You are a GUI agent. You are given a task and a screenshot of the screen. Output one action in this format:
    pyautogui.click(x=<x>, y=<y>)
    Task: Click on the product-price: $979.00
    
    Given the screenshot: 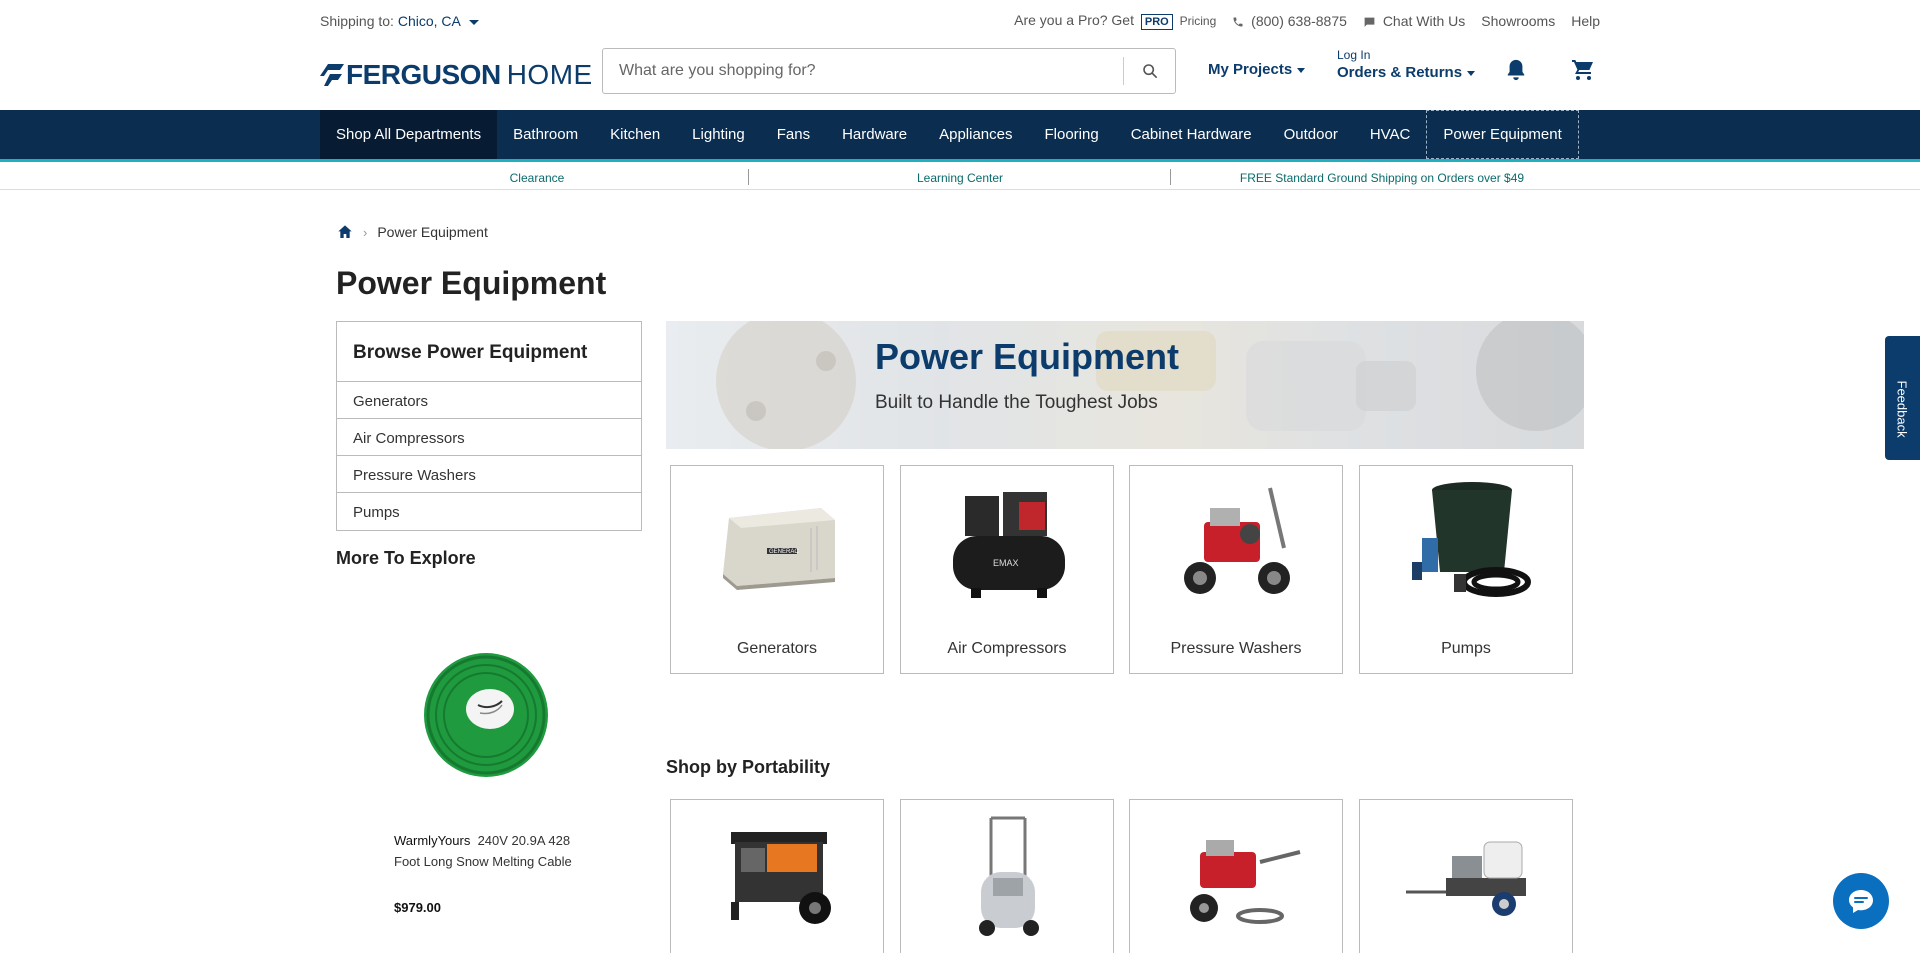 What is the action you would take?
    pyautogui.click(x=417, y=907)
    